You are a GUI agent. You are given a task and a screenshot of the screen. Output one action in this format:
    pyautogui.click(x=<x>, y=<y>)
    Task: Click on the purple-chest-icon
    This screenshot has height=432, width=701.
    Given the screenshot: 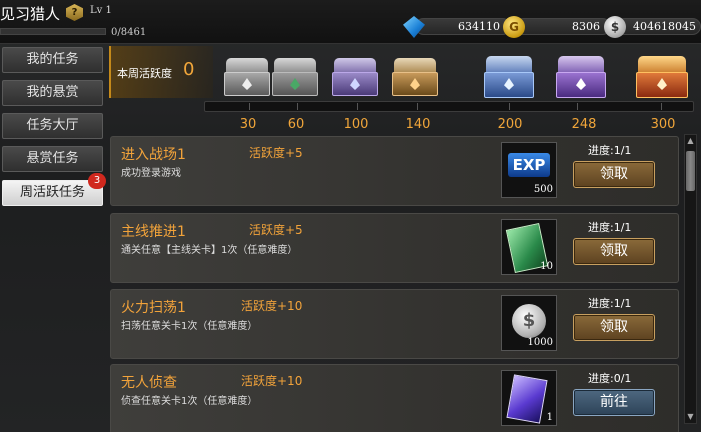 What is the action you would take?
    pyautogui.click(x=355, y=78)
    